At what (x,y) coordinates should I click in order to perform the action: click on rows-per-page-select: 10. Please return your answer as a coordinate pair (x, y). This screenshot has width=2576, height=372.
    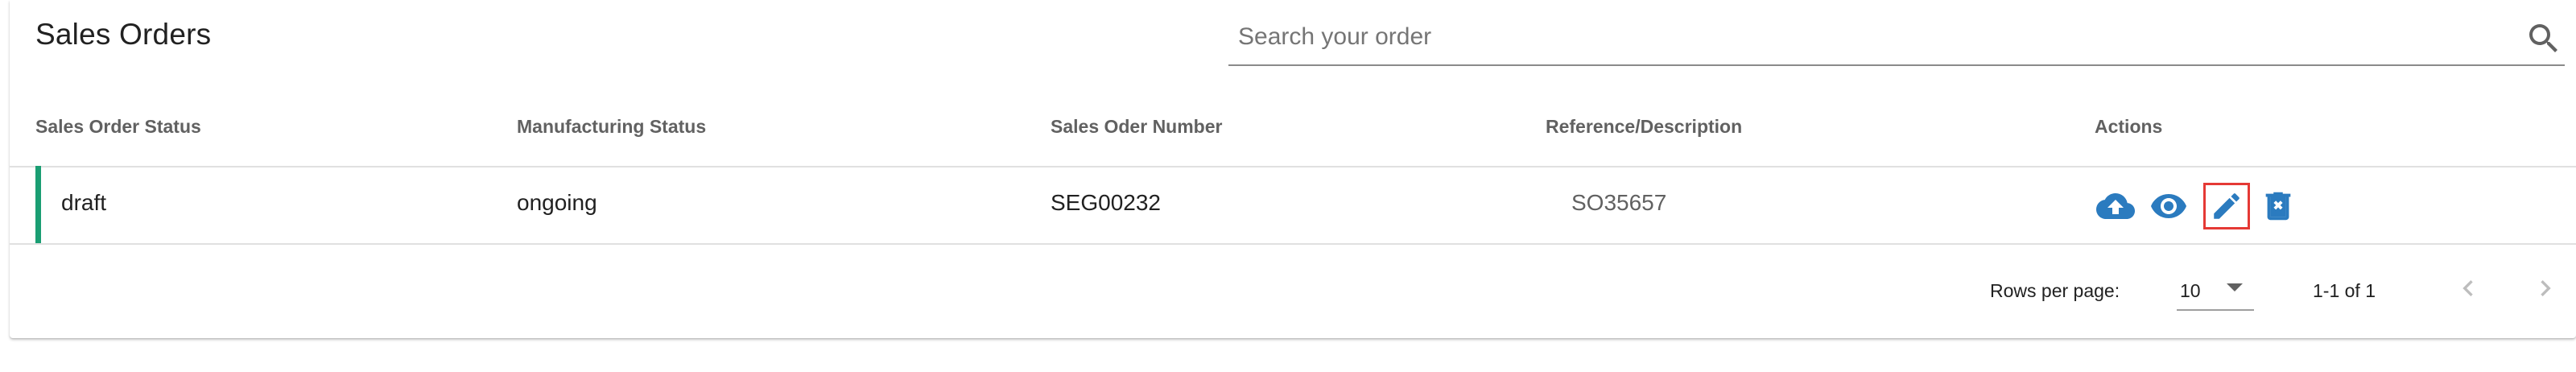
    Looking at the image, I should click on (2215, 290).